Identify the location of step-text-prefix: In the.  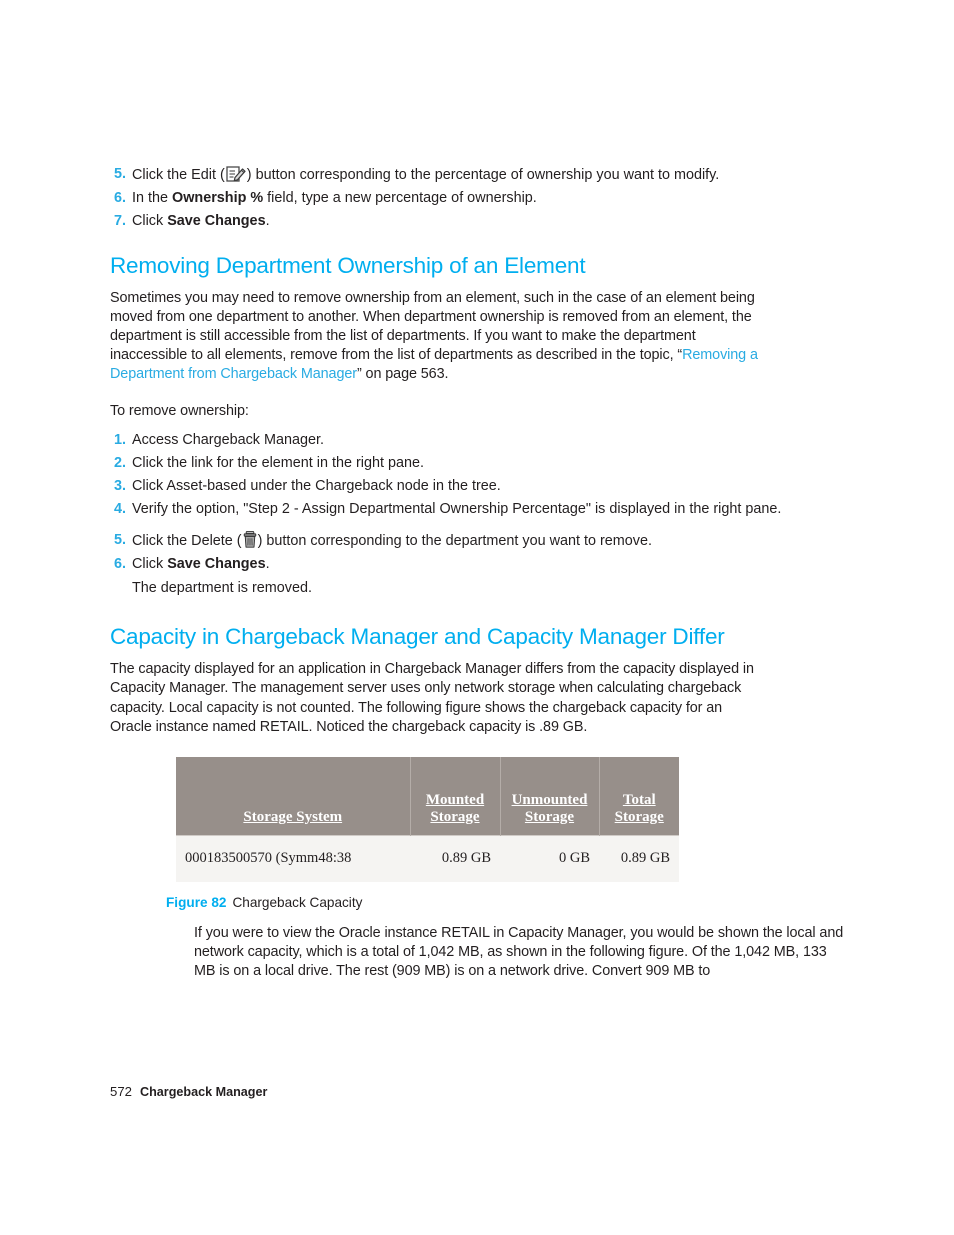
(152, 198).